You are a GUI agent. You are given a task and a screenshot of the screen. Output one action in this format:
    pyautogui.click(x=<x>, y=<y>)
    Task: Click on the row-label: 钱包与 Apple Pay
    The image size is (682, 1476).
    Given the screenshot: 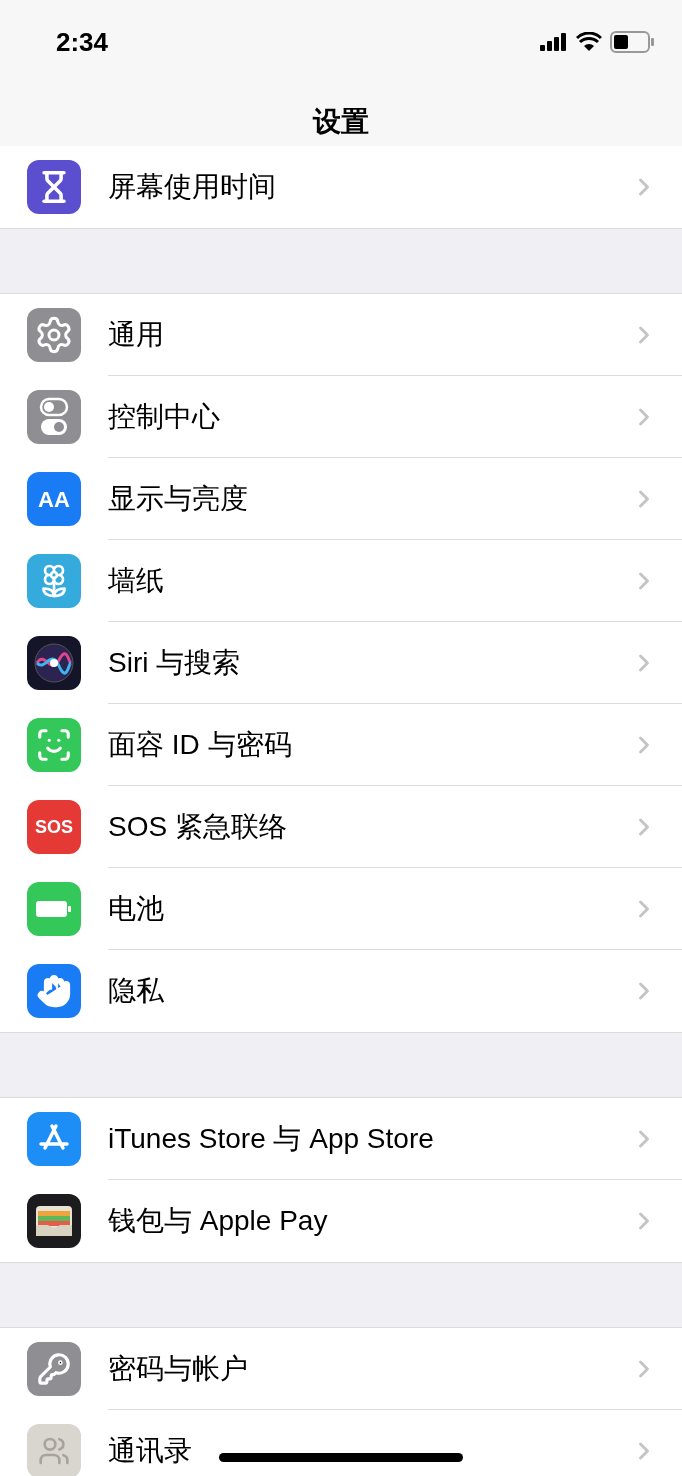 What is the action you would take?
    pyautogui.click(x=218, y=1221)
    